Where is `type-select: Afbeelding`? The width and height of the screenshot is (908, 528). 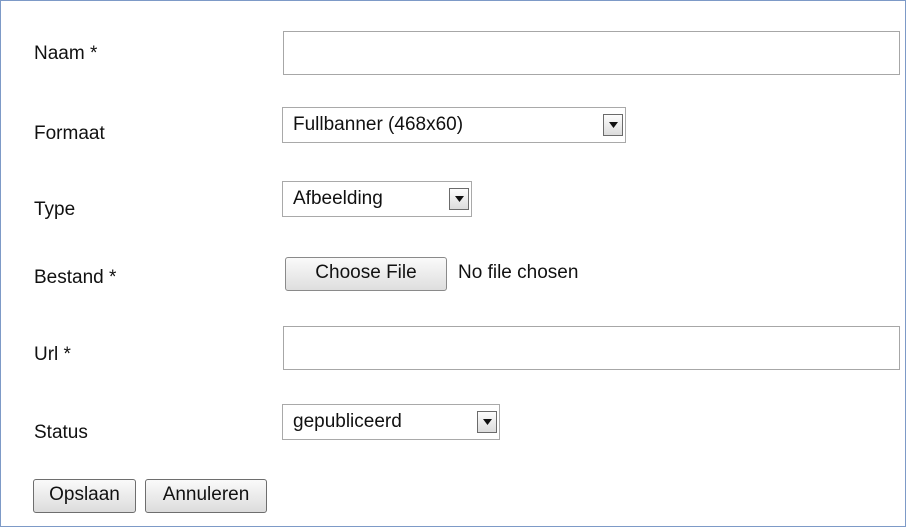 type-select: Afbeelding is located at coordinates (377, 199).